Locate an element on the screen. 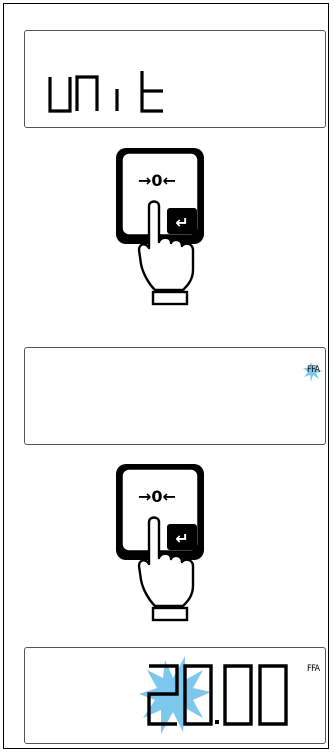 The height and width of the screenshot is (753, 334). zero-key-press-2: →0← ↵ is located at coordinates (164, 543).